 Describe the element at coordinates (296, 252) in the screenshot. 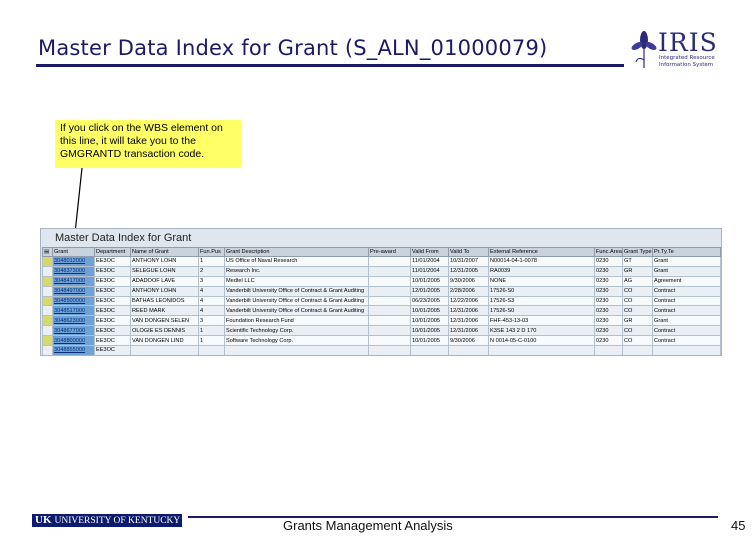

I see `column-header: Grant Description` at that location.